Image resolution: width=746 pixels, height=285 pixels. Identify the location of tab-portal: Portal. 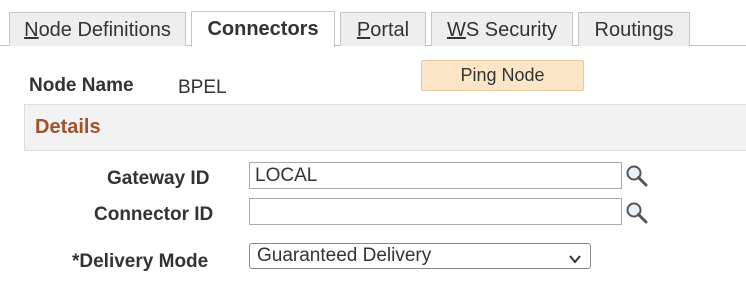
(383, 29).